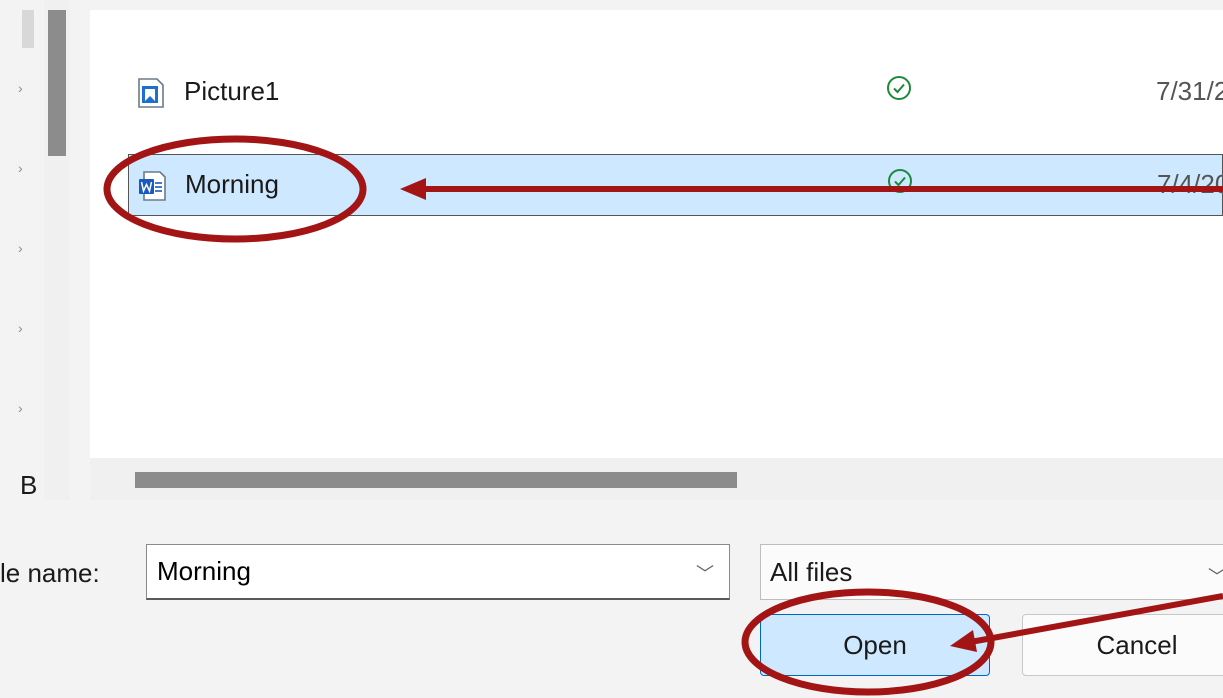  What do you see at coordinates (436, 480) in the screenshot?
I see `horizontal-scrollbar-thumb` at bounding box center [436, 480].